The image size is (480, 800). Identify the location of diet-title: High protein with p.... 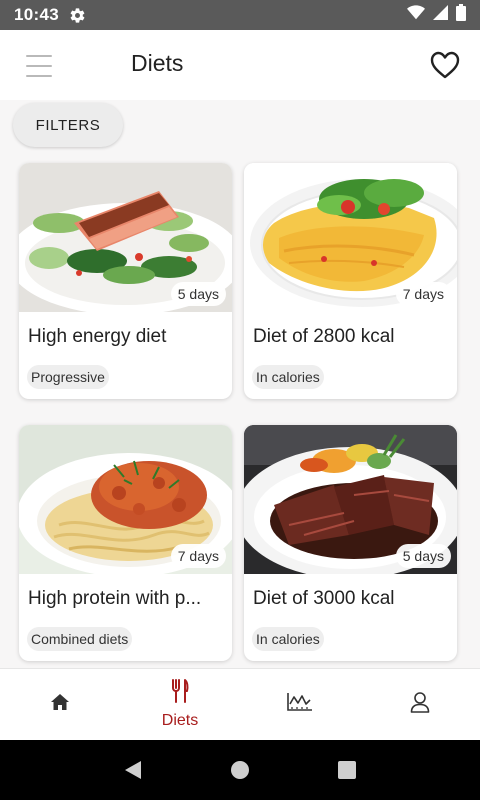
(115, 598).